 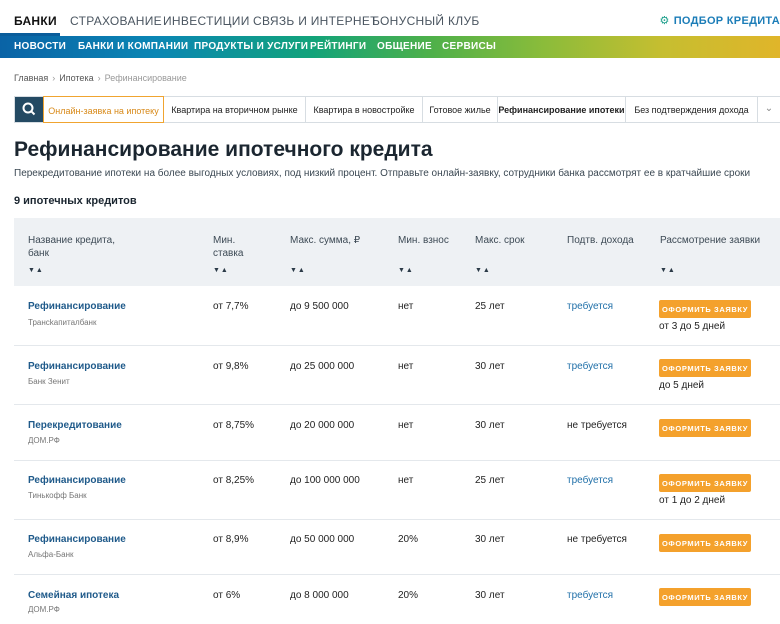 I want to click on section-nav-services: СЕРВИСЫ, so click(x=469, y=46).